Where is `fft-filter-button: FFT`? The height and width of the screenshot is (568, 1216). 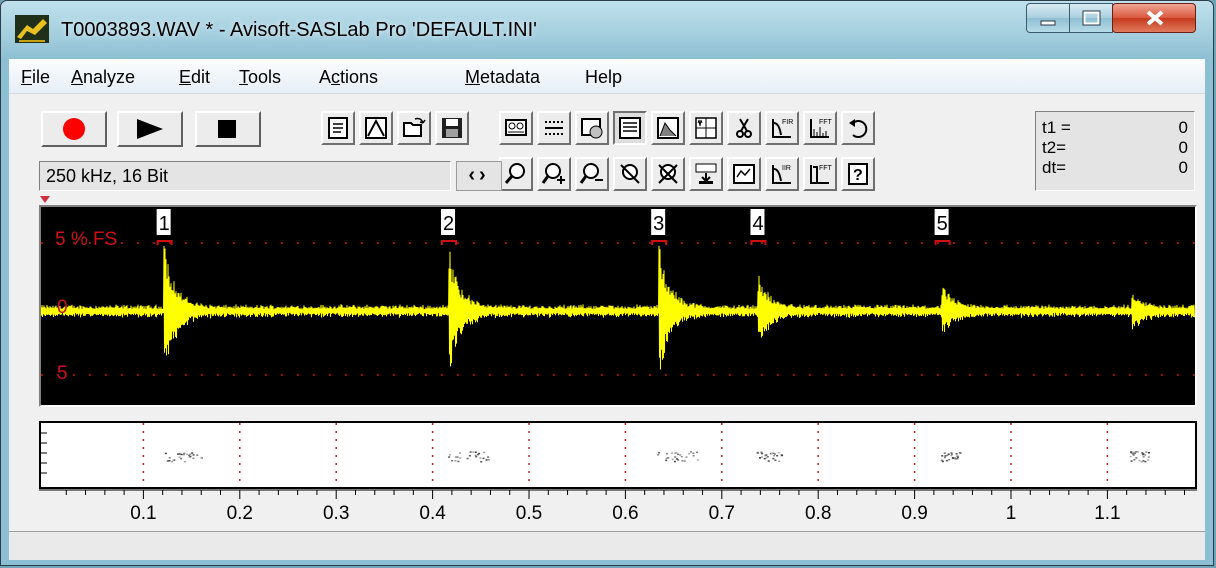
fft-filter-button: FFT is located at coordinates (820, 128).